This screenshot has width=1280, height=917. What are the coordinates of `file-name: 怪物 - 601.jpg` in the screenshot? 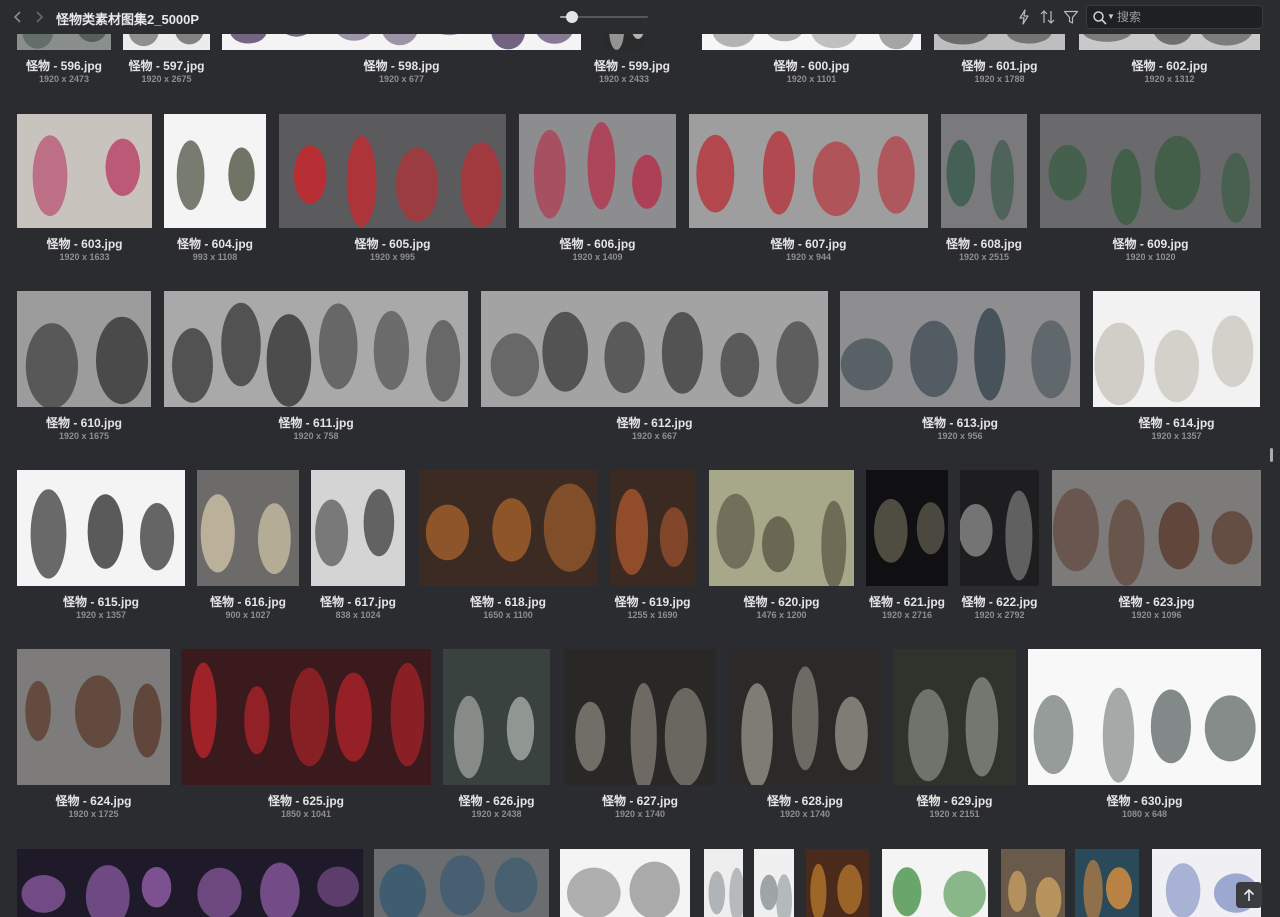 It's located at (999, 65).